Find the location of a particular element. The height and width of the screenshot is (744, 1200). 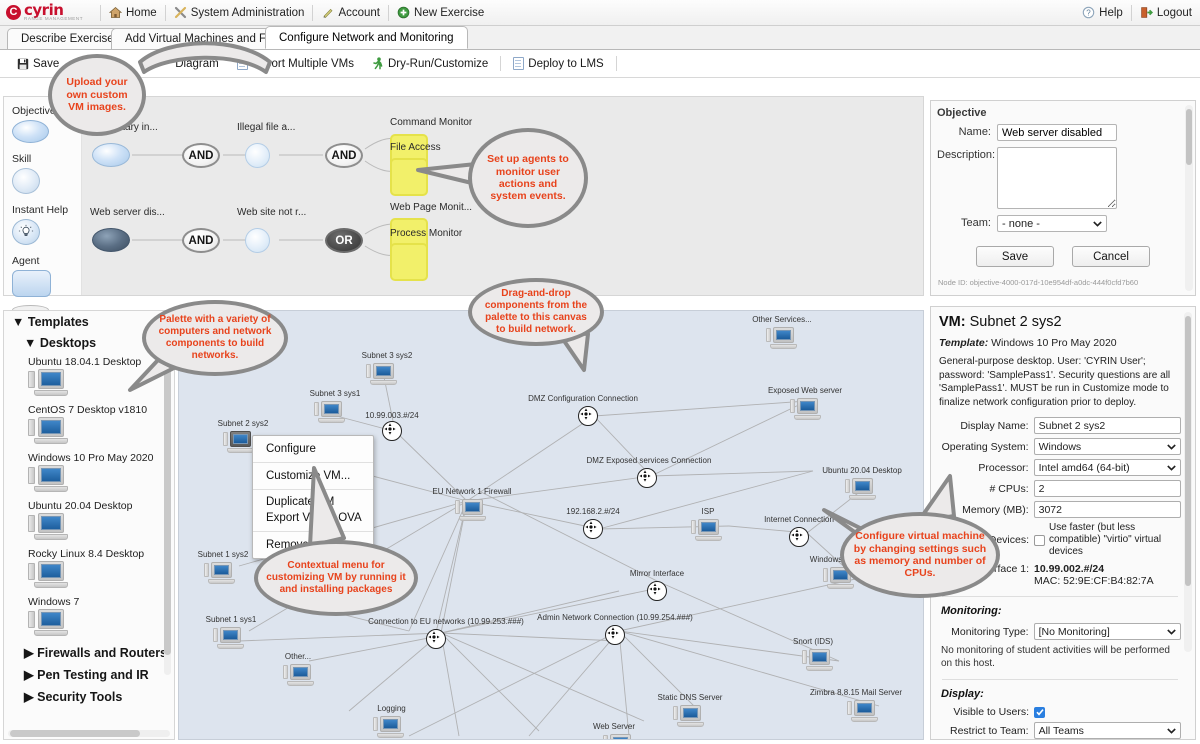

net-node-zimbra-mail-server is located at coordinates (864, 712).